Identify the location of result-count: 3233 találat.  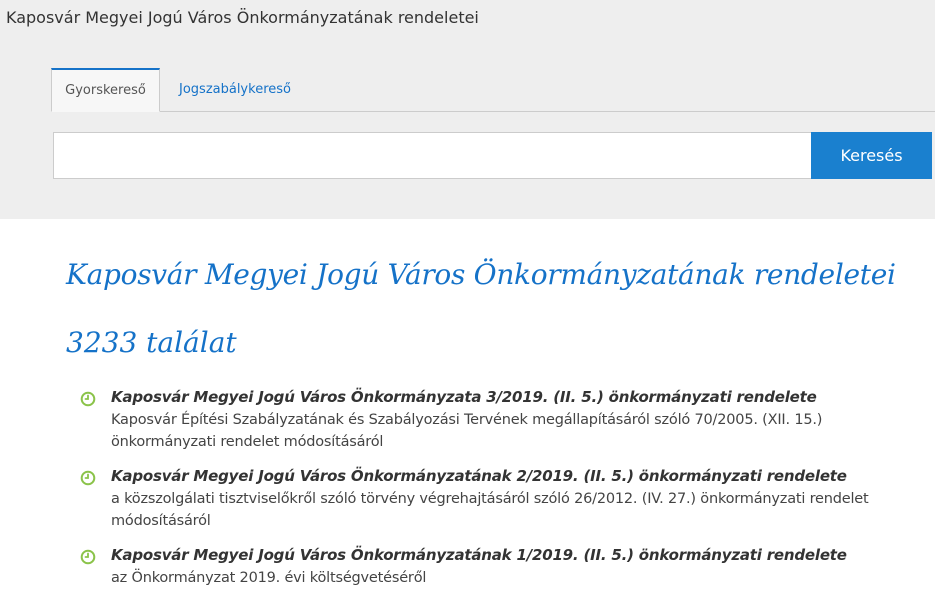
(151, 342).